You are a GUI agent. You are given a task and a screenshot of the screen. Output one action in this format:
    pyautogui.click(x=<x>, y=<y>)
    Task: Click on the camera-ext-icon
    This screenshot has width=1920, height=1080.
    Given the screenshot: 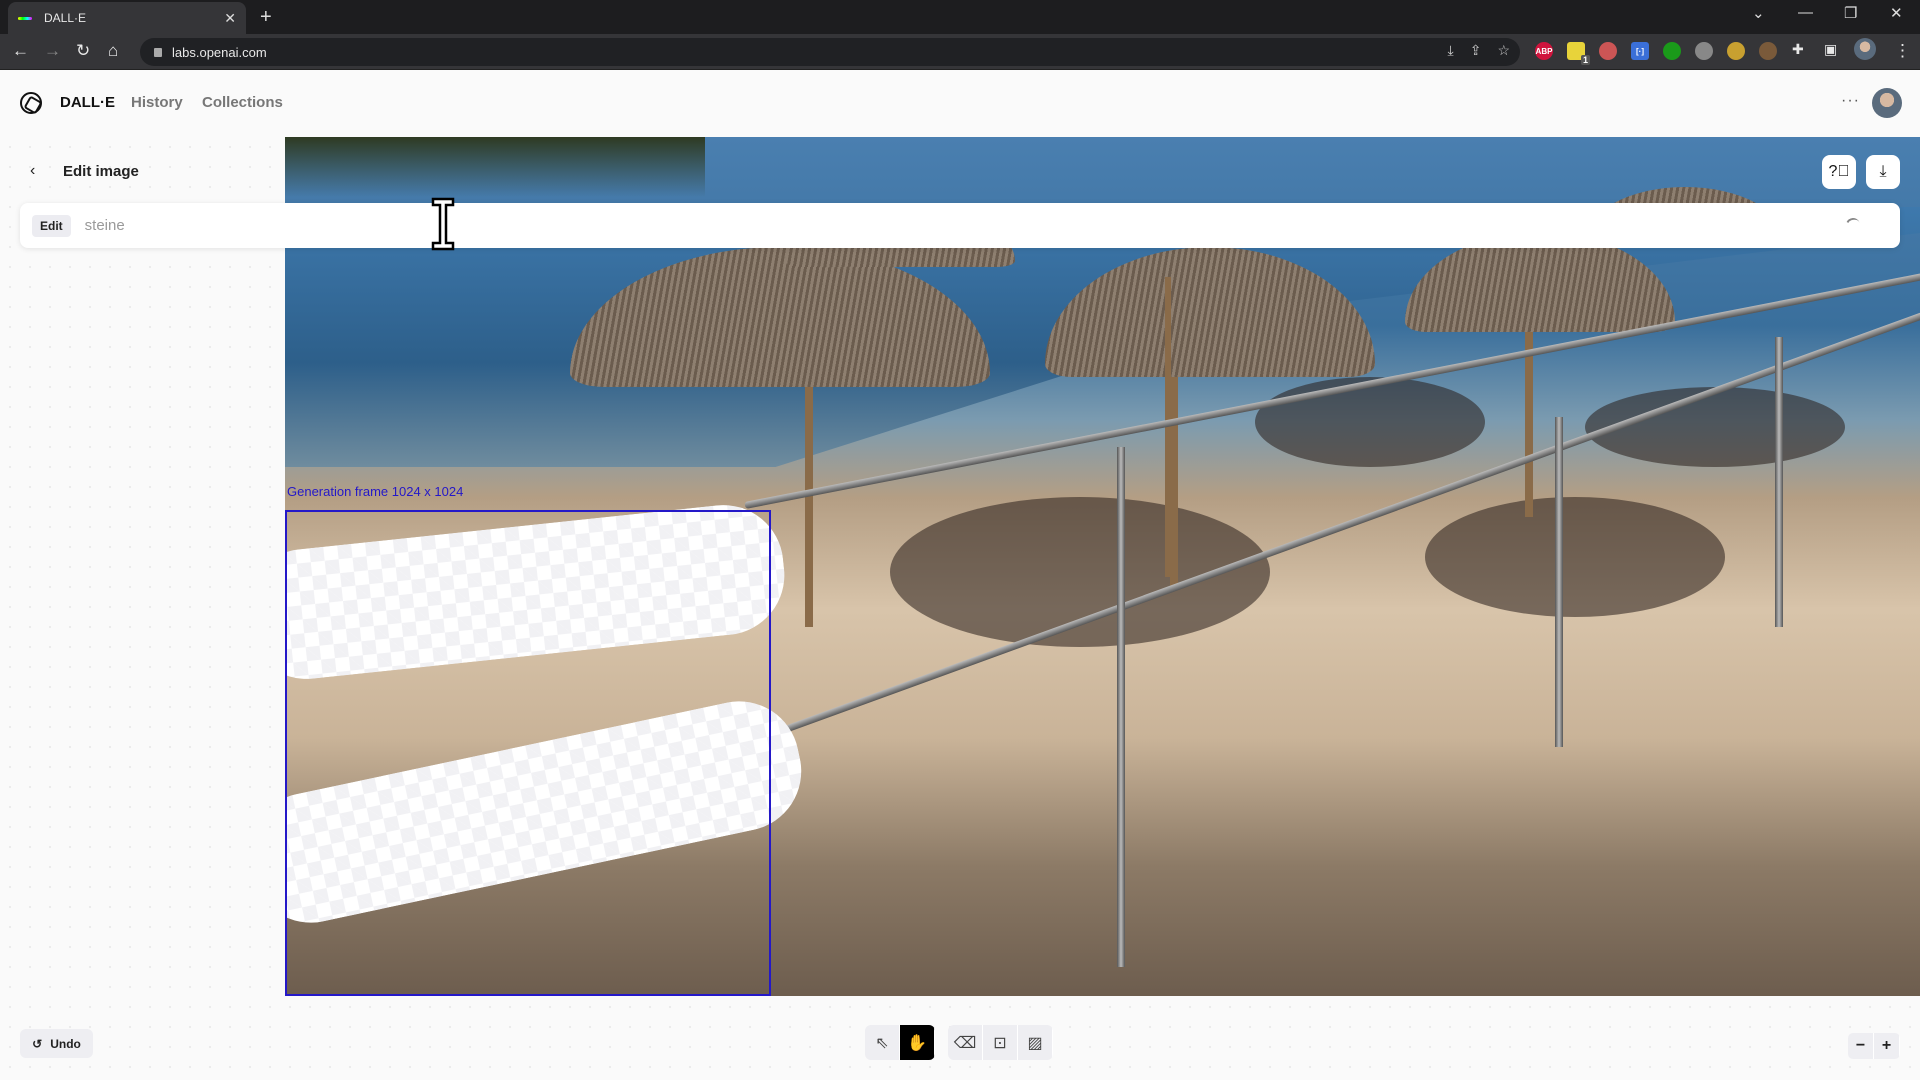 What is the action you would take?
    pyautogui.click(x=1704, y=51)
    